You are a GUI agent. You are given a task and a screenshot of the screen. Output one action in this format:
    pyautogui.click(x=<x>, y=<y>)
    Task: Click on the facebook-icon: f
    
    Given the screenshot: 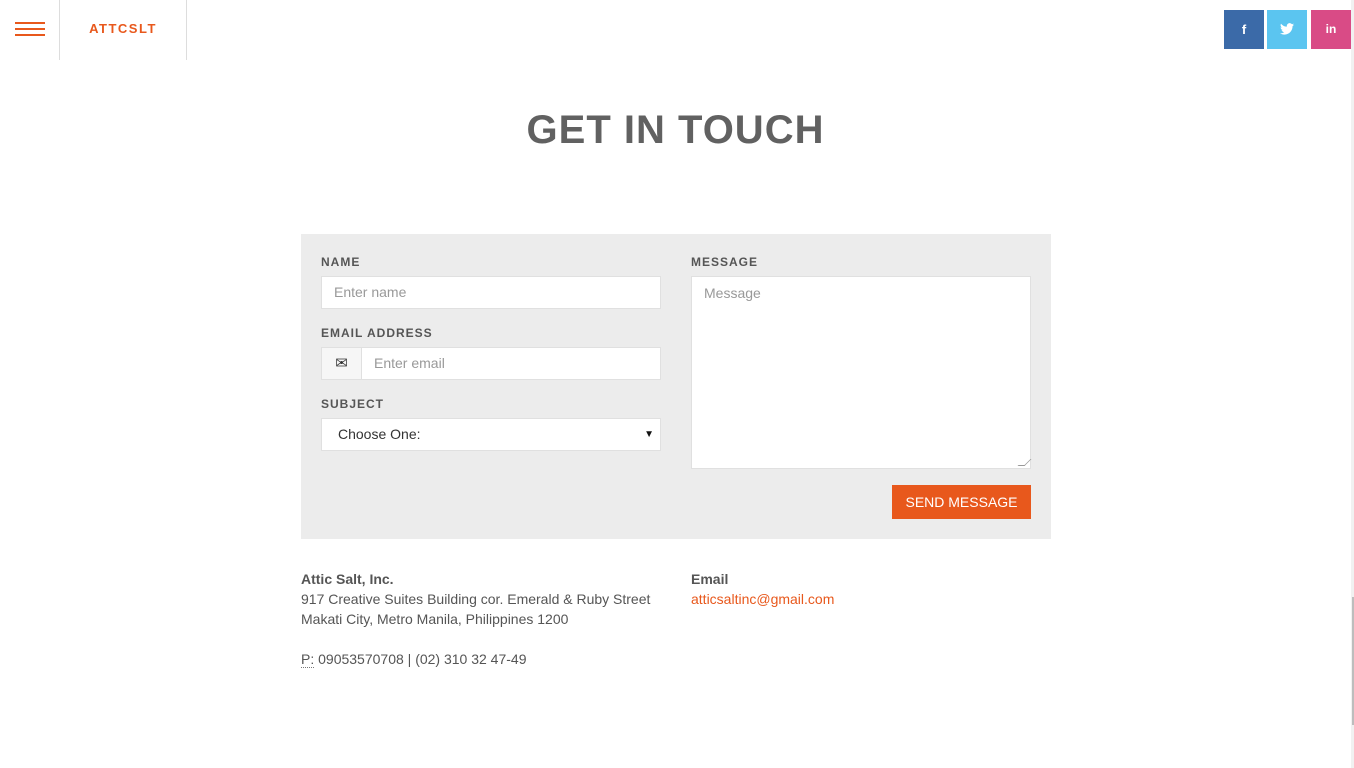 What is the action you would take?
    pyautogui.click(x=1244, y=29)
    